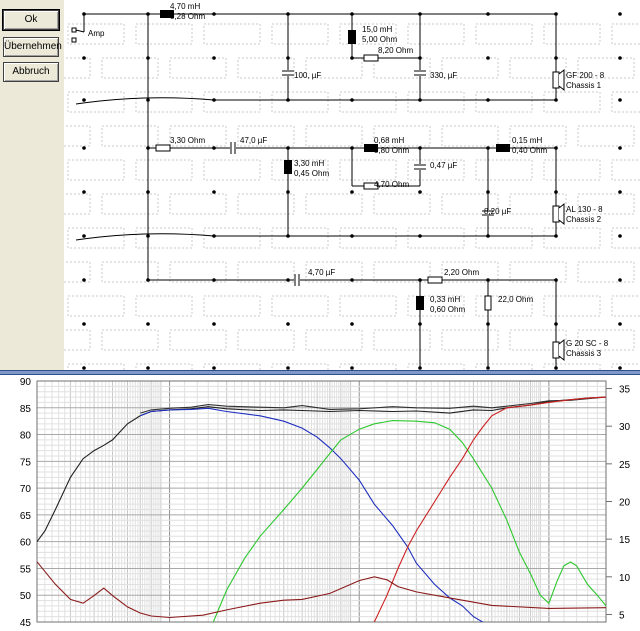  Describe the element at coordinates (307, 75) in the screenshot. I see `component-label: 100, µF` at that location.